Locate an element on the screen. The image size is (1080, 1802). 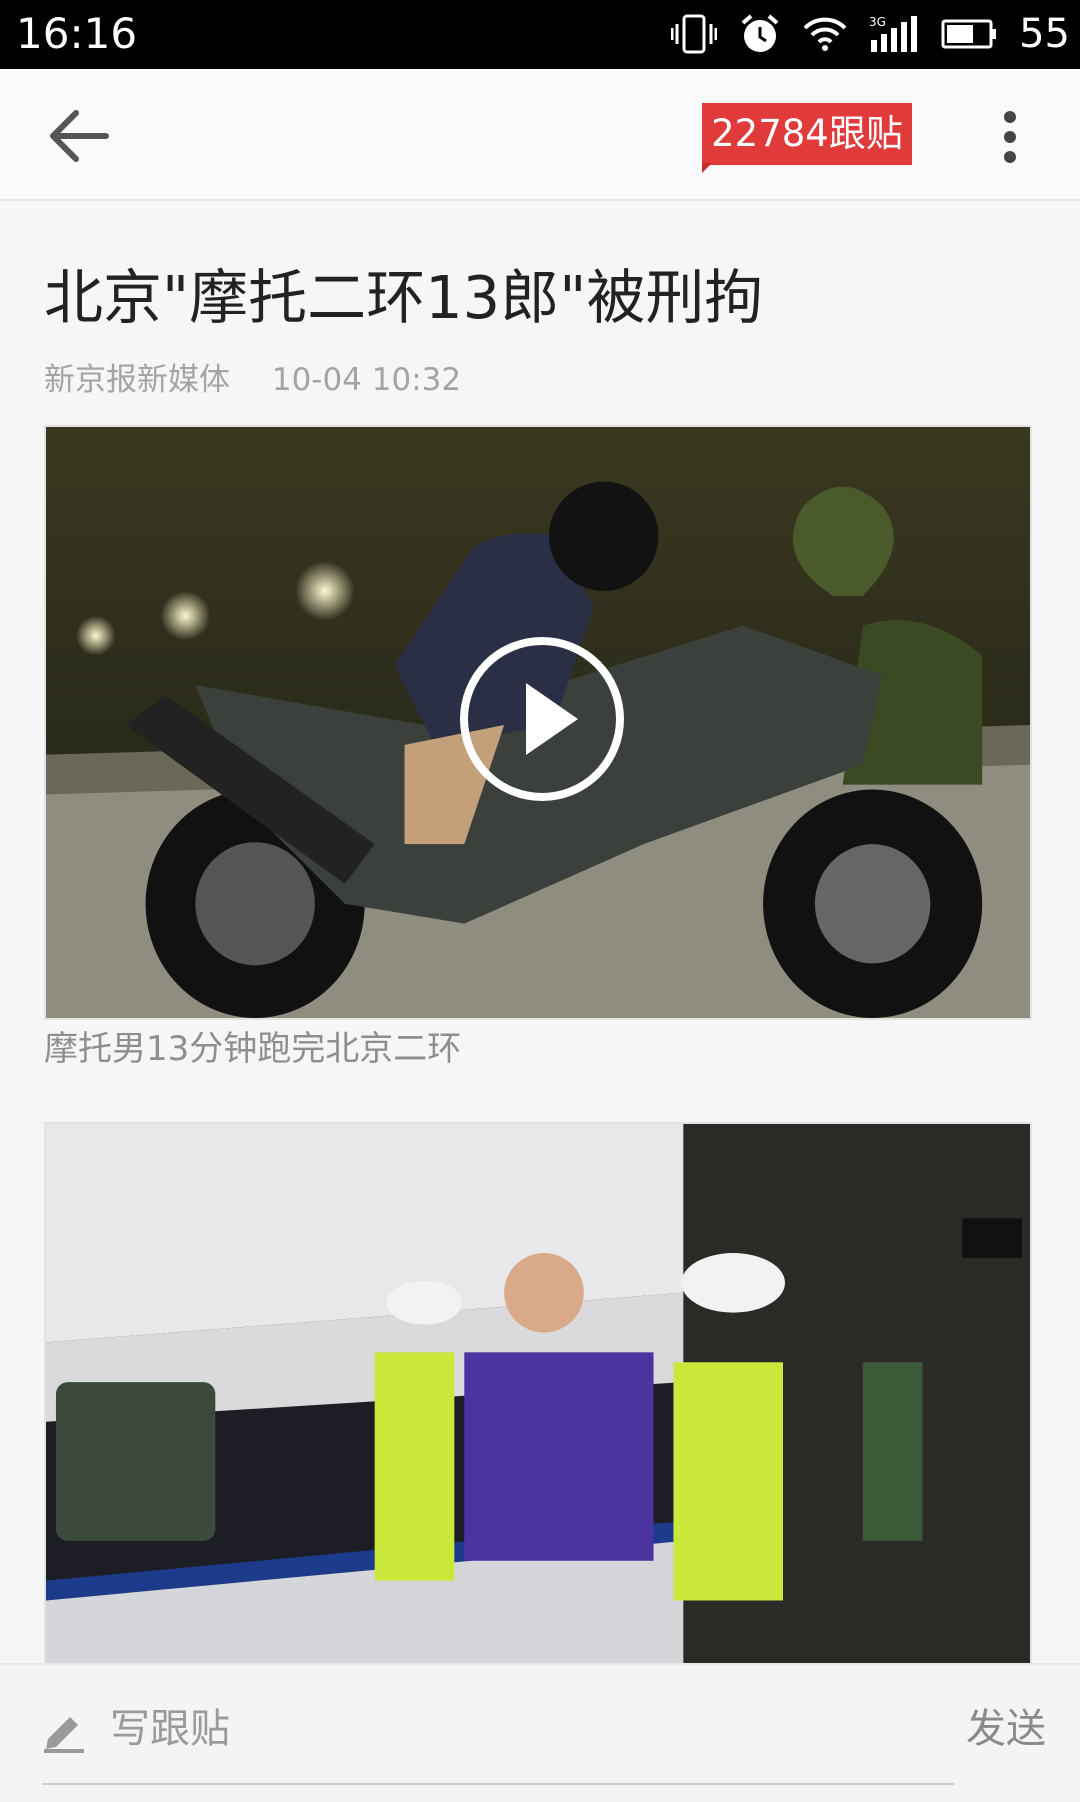
pencil-icon is located at coordinates (64, 1735).